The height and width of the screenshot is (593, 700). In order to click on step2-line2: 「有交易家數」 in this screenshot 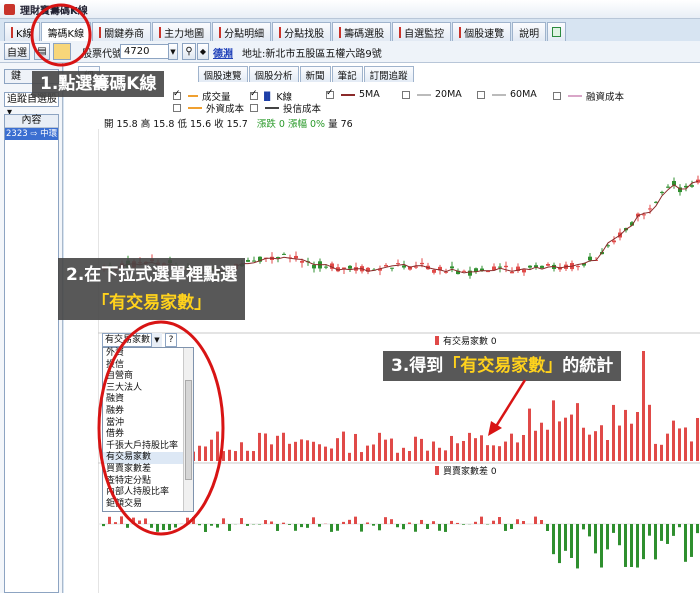, I will do `click(152, 303)`.